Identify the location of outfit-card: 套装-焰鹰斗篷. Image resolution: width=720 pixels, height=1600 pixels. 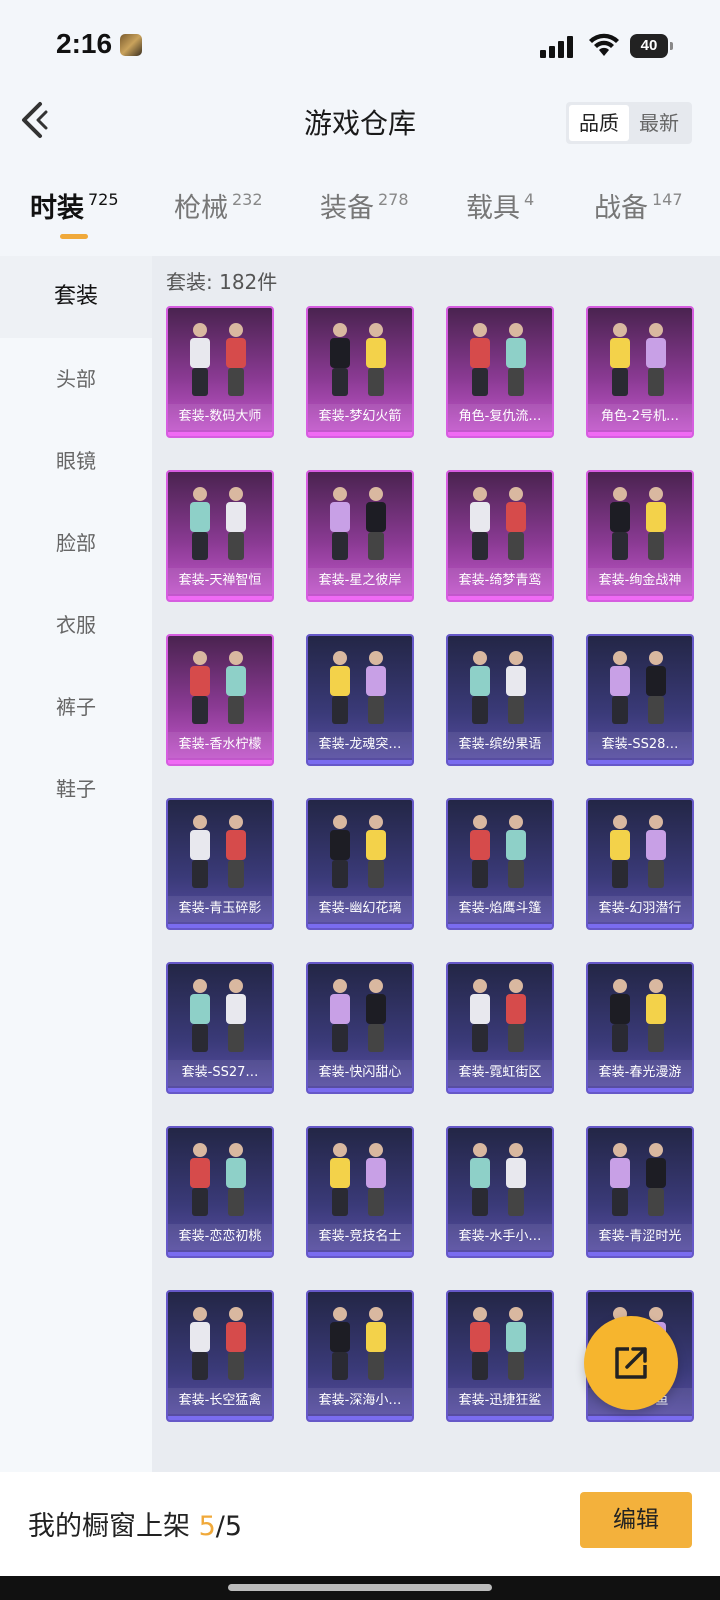
(500, 864).